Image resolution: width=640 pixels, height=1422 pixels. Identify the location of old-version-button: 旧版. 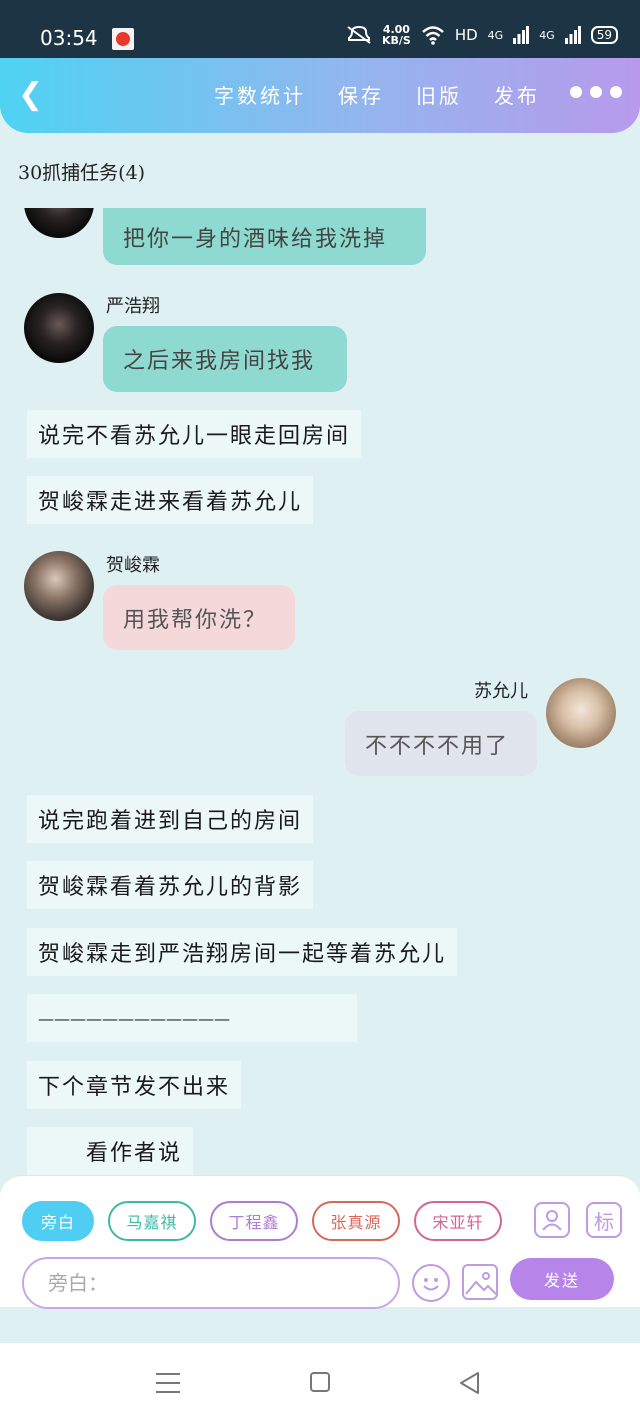
(439, 94).